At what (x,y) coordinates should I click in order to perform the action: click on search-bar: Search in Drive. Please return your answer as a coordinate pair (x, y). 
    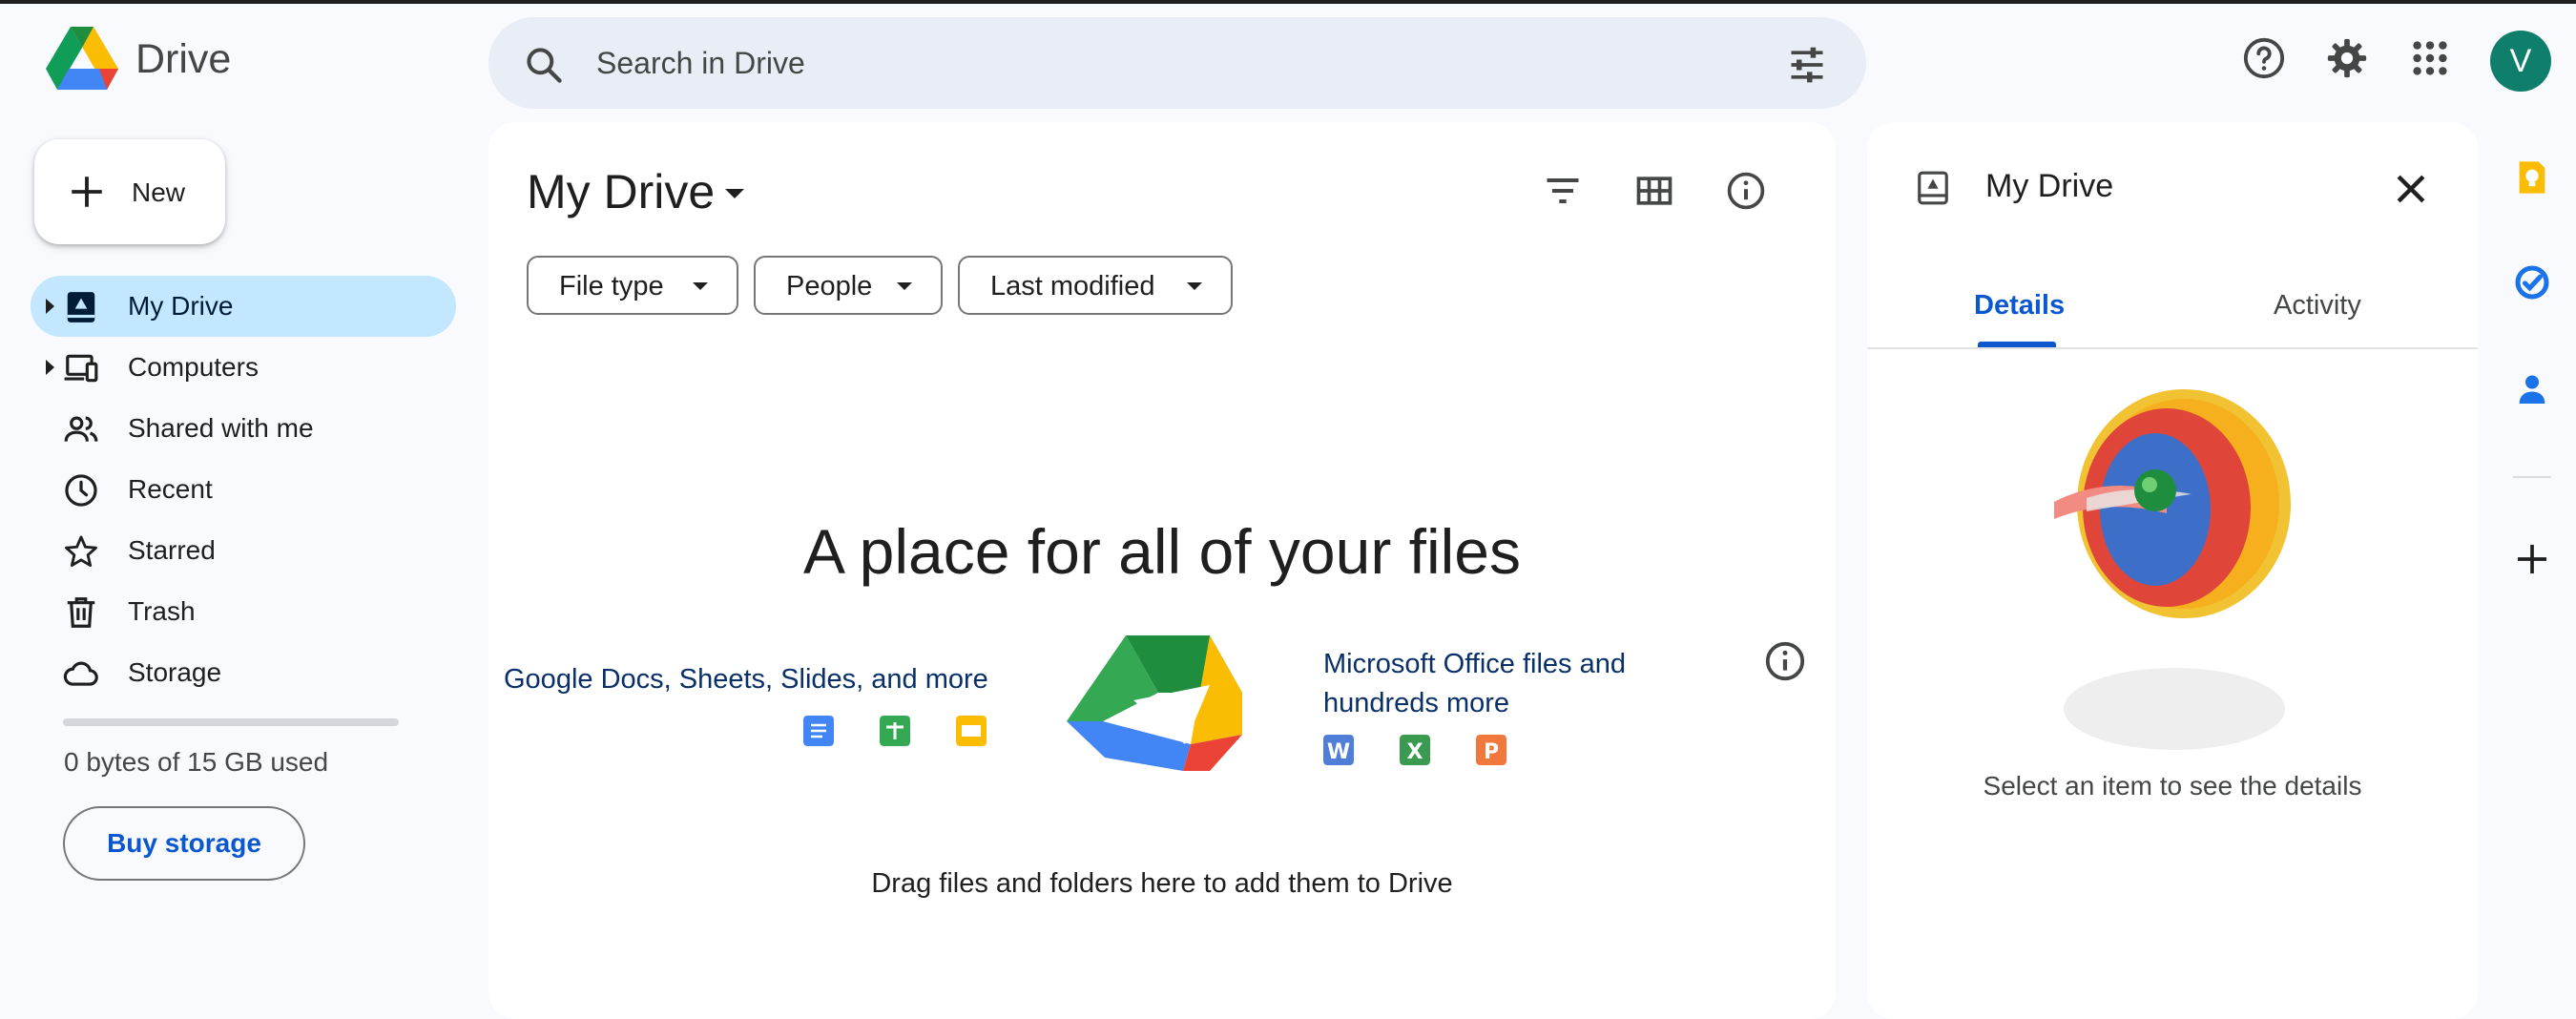
    Looking at the image, I should click on (1177, 63).